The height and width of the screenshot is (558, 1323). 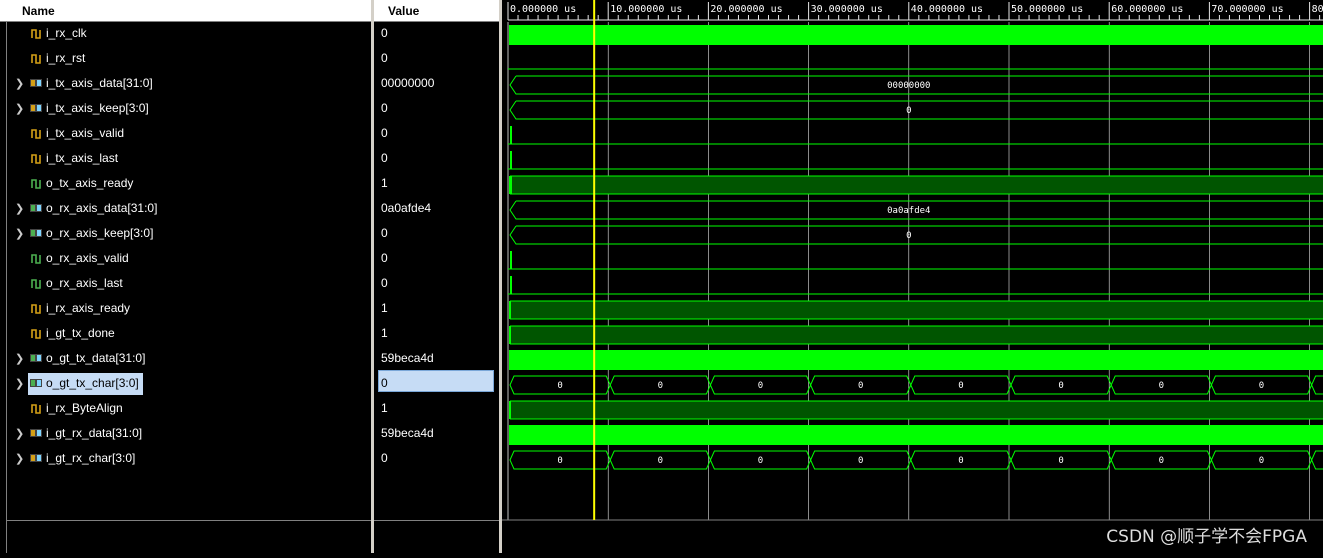 What do you see at coordinates (646, 9) in the screenshot?
I see `time-tick-label: 10.000000 us` at bounding box center [646, 9].